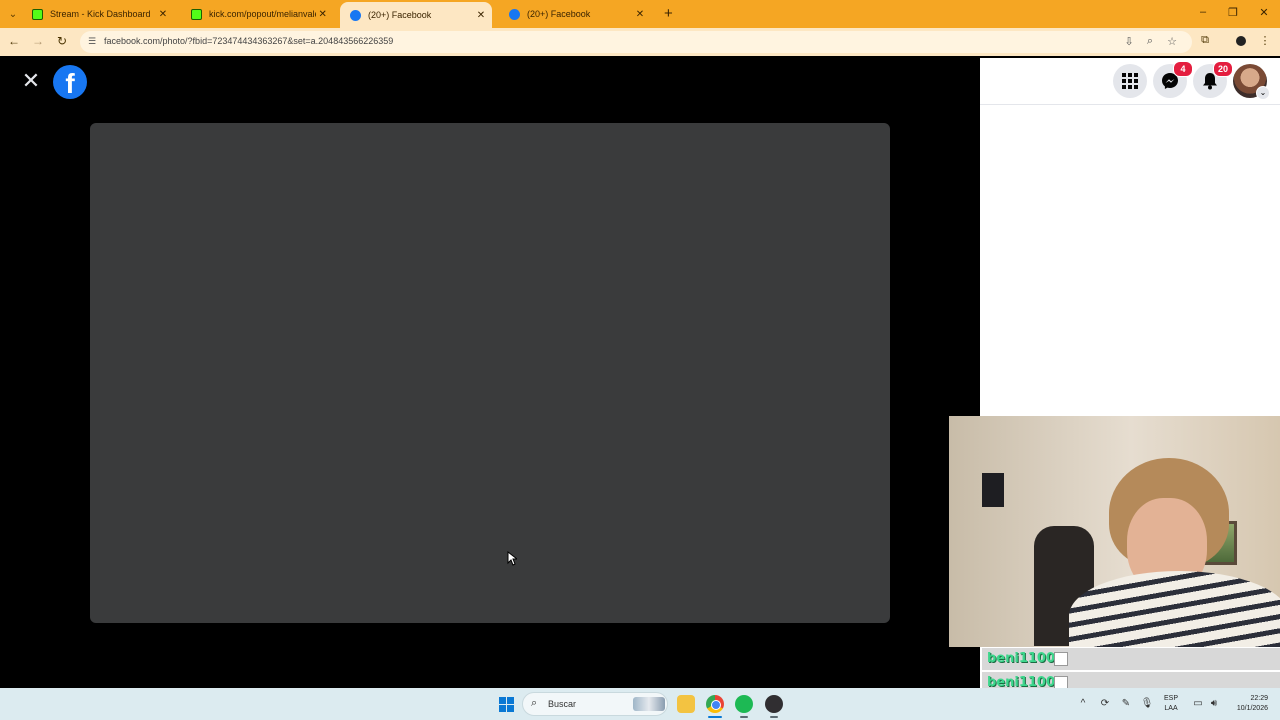 This screenshot has width=1280, height=720. What do you see at coordinates (774, 704) in the screenshot?
I see `obs-icon` at bounding box center [774, 704].